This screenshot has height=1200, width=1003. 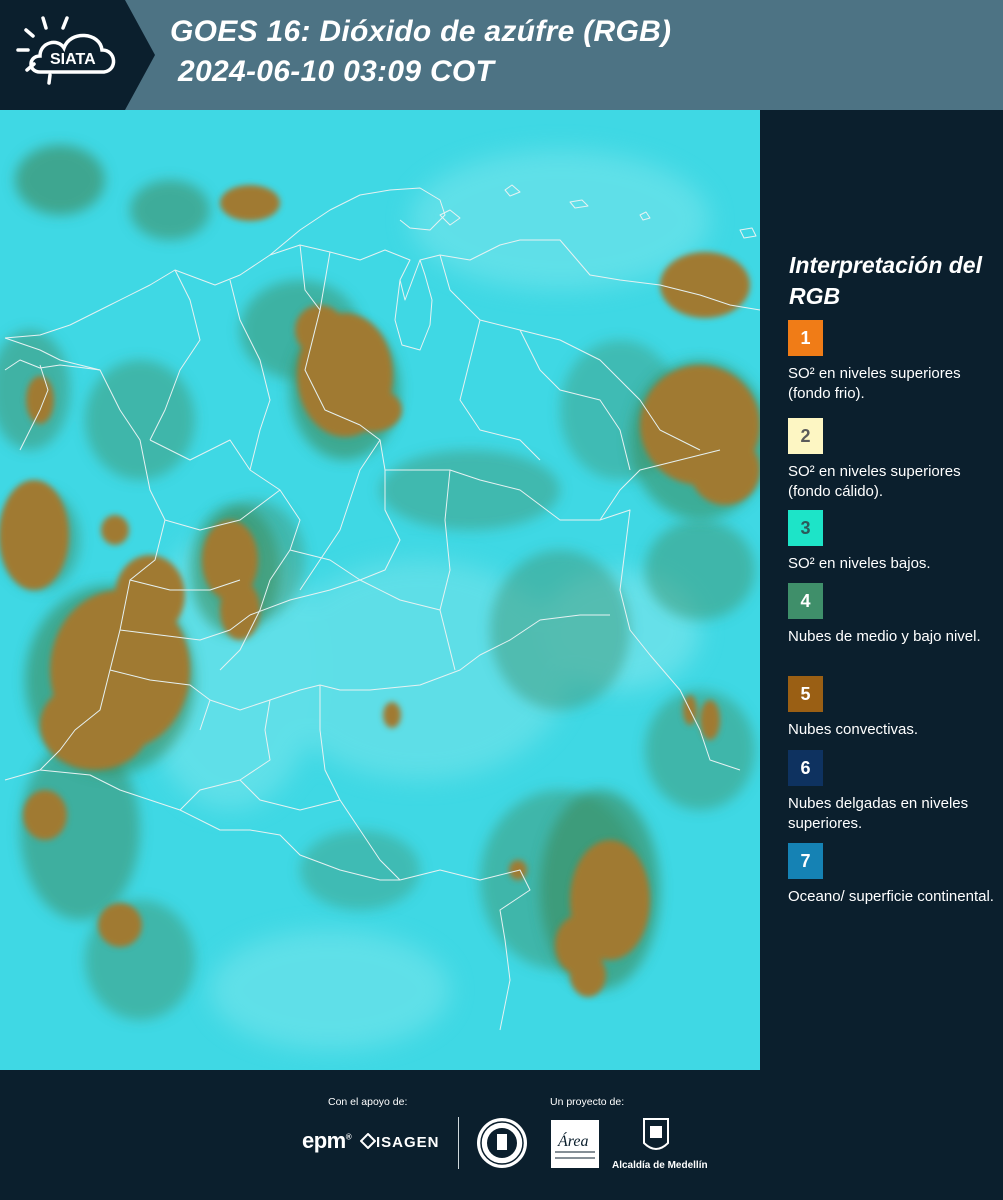 What do you see at coordinates (874, 383) in the screenshot?
I see `legend-description: SO² en niveles superiores (fondo frio).` at bounding box center [874, 383].